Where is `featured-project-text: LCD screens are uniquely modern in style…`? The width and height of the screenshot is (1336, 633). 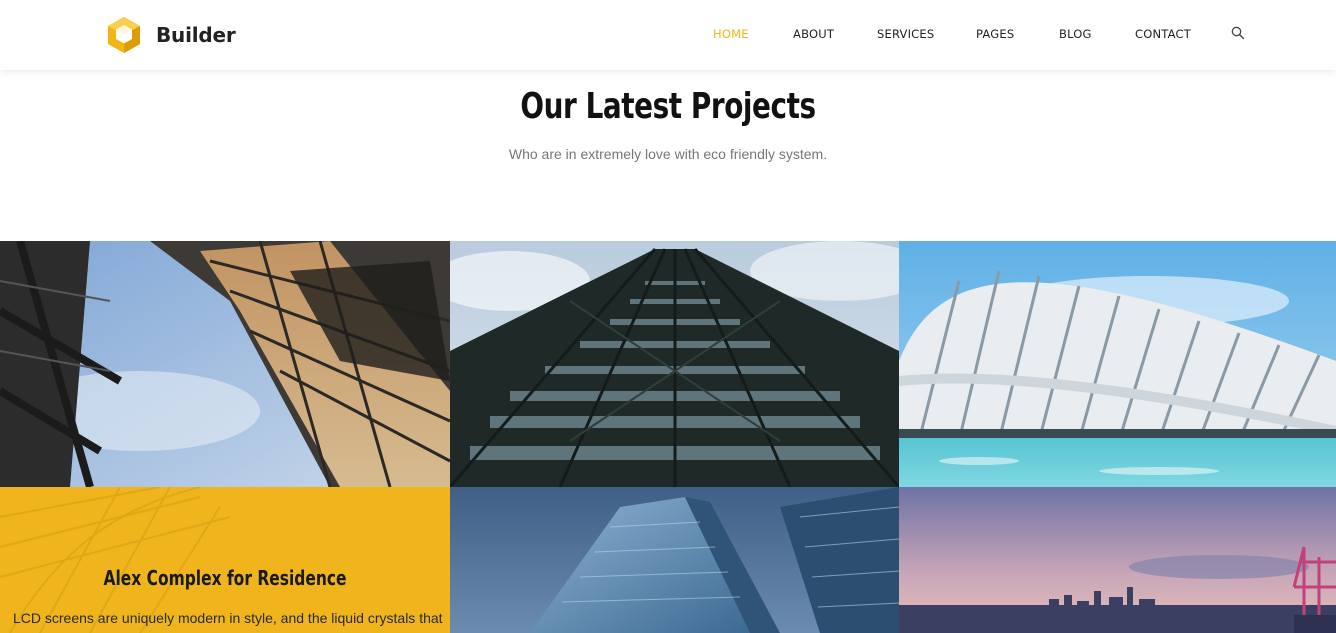 featured-project-text: LCD screens are uniquely modern in style… is located at coordinates (228, 618).